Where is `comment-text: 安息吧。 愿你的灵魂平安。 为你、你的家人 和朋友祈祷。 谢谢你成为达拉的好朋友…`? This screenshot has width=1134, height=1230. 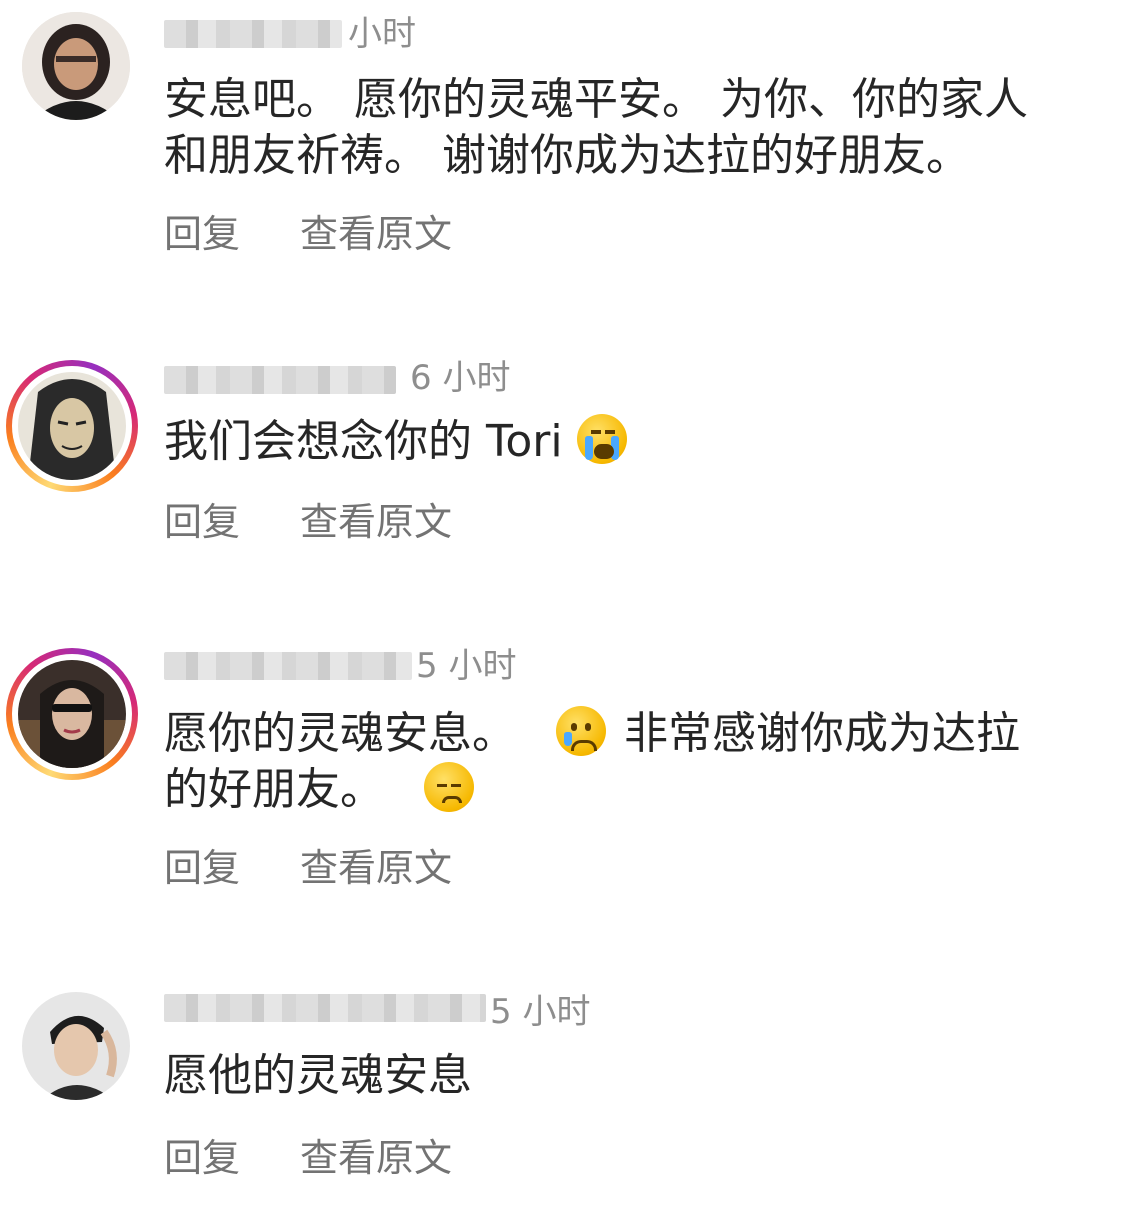 comment-text: 安息吧。 愿你的灵魂平安。 为你、你的家人 和朋友祈祷。 谢谢你成为达拉的好朋友… is located at coordinates (596, 127).